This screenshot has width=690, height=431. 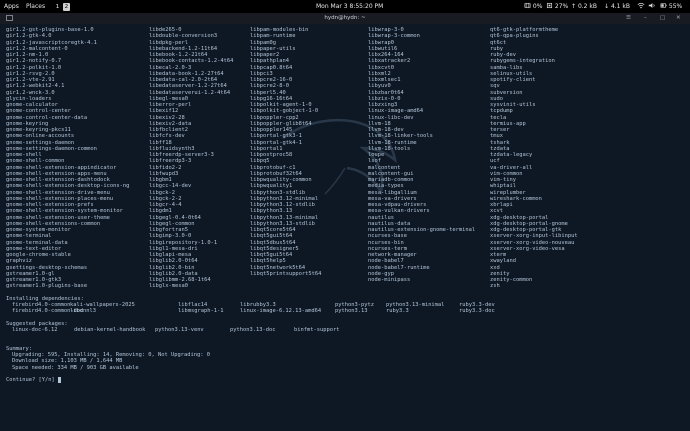 I want to click on memory-value: 0%, so click(x=537, y=6).